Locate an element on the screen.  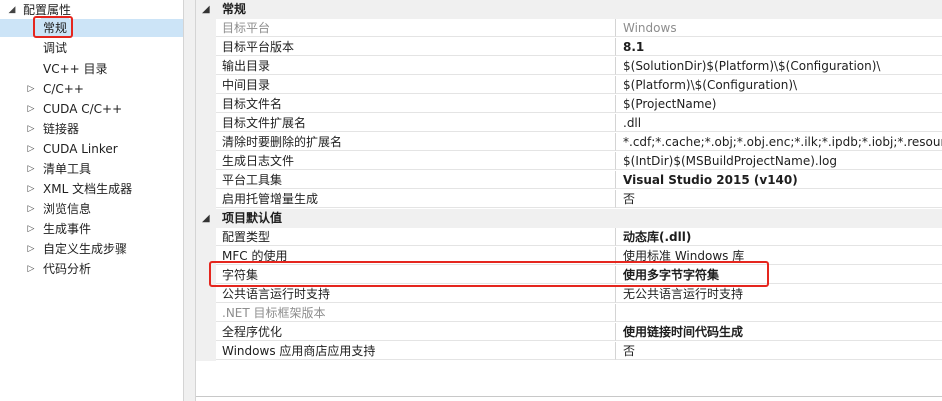
property-row-clr-support: 公共语言运行时支持 无公共语言运行时支持 is located at coordinates (569, 294).